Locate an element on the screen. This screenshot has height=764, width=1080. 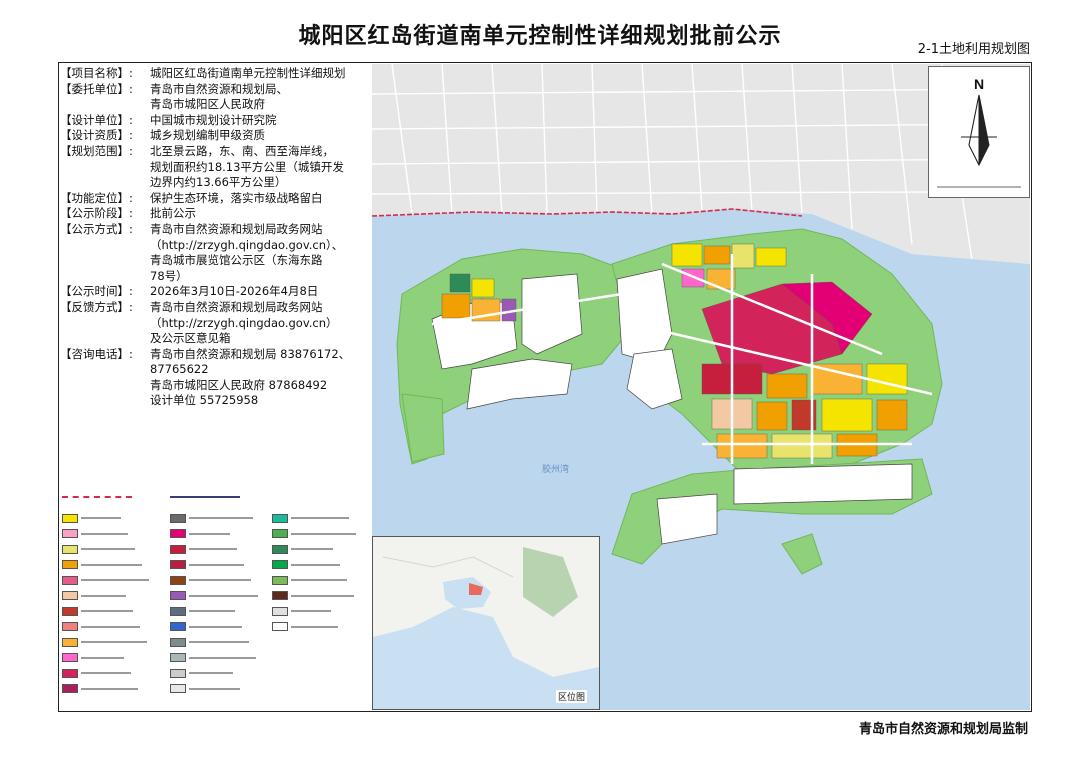
info-row: 【功能定位】: 保护生态环境，落实市级战略留白 is located at coordinates (215, 199).